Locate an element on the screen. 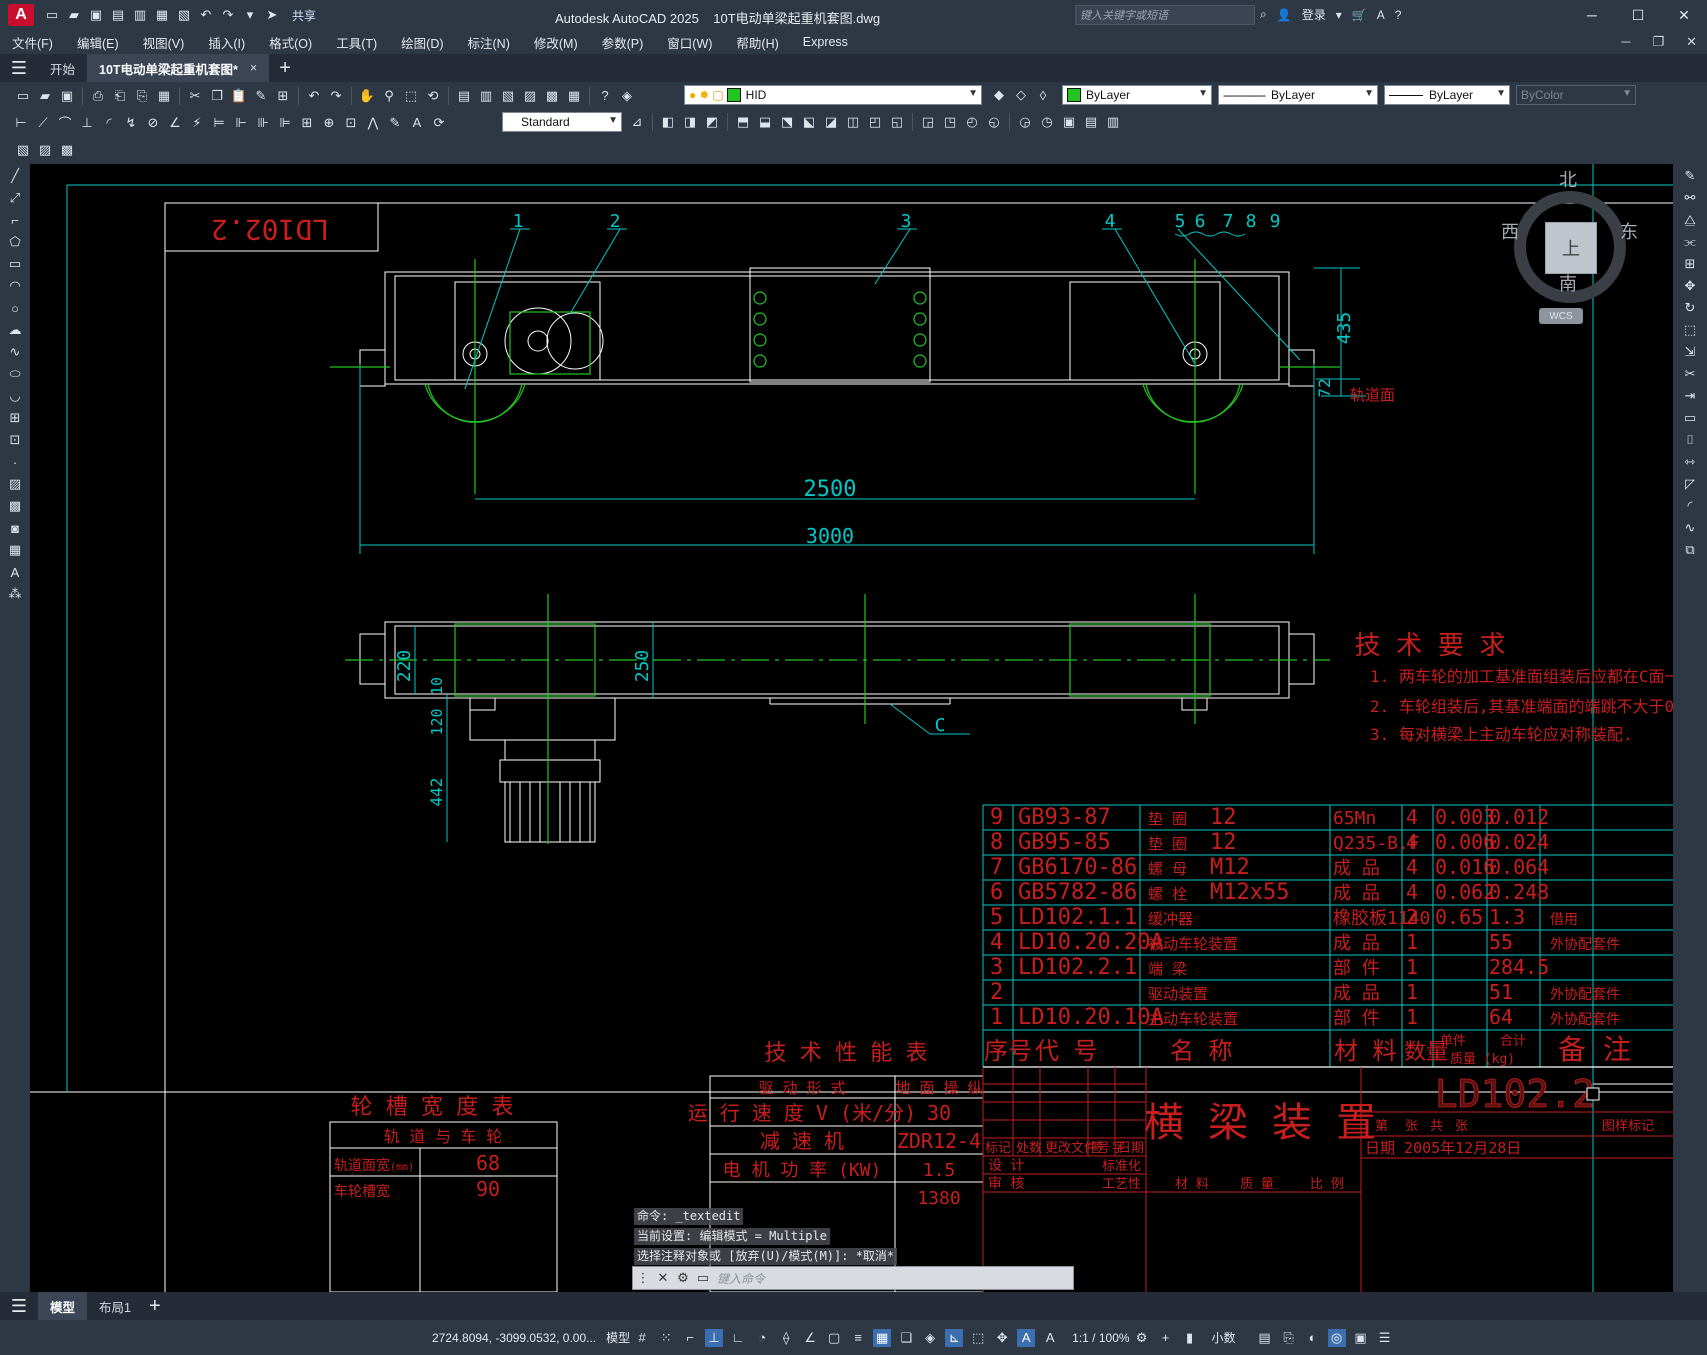 This screenshot has height=1355, width=1707. share-icon: ➤ is located at coordinates (272, 15).